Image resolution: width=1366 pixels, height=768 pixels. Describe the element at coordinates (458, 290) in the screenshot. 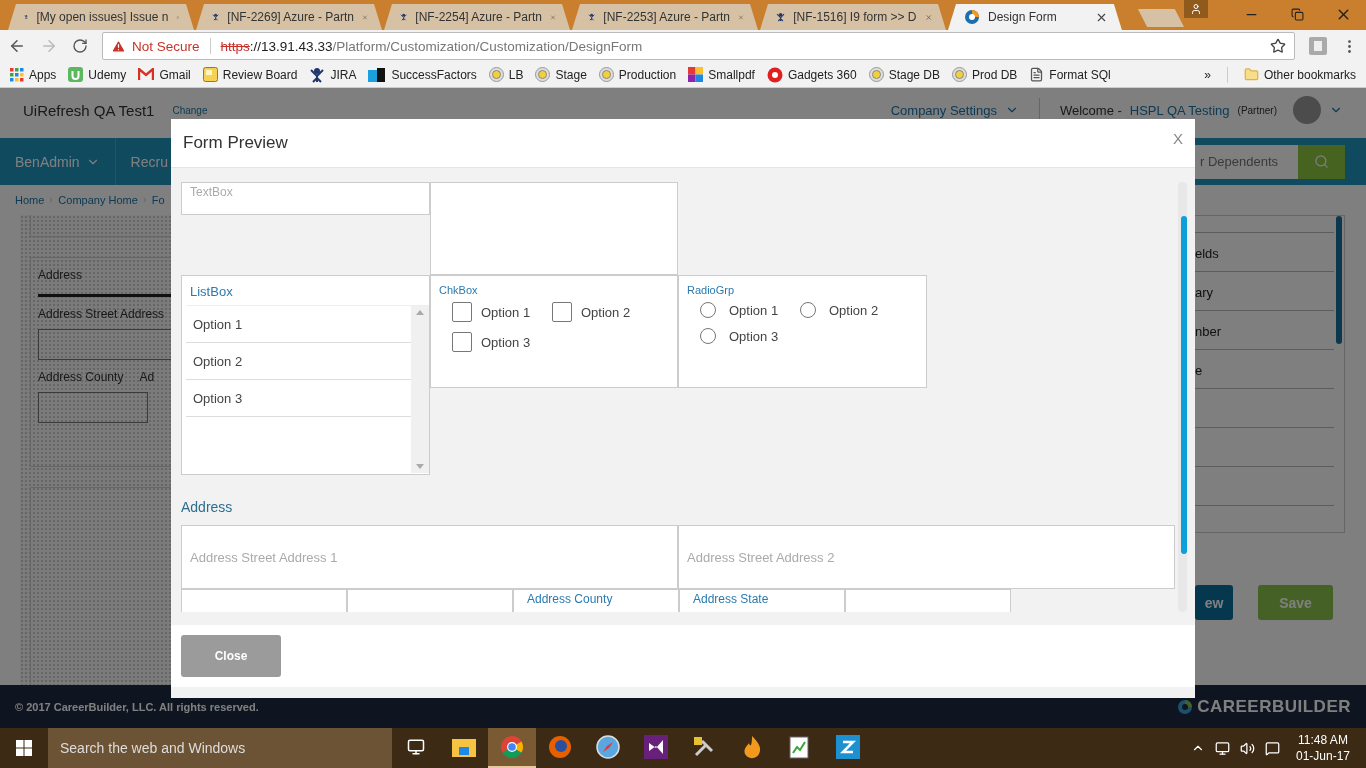

I see `field-label: ChkBox` at that location.